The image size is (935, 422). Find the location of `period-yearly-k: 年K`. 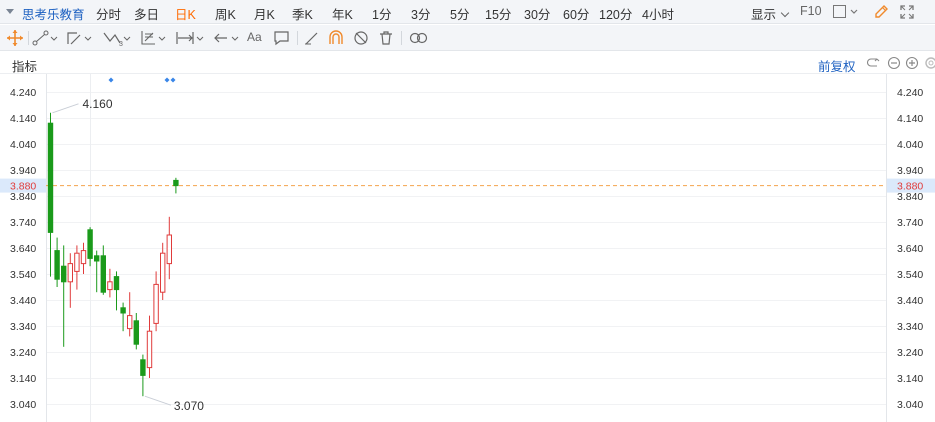

period-yearly-k: 年K is located at coordinates (342, 13).